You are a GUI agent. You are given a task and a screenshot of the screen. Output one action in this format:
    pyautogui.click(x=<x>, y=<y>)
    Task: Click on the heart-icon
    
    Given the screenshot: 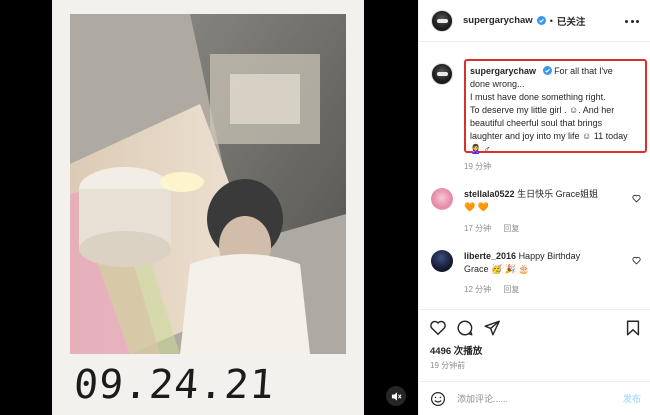 What is the action you would take?
    pyautogui.click(x=438, y=328)
    